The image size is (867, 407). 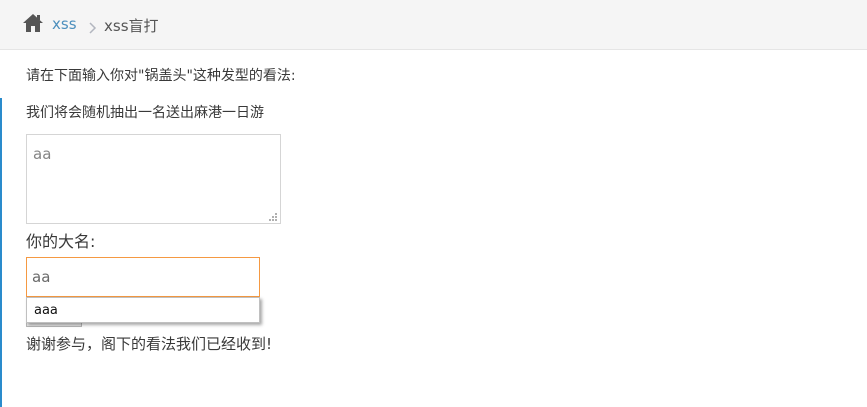 I want to click on breadcrumb-link-xss: xss, so click(x=64, y=24).